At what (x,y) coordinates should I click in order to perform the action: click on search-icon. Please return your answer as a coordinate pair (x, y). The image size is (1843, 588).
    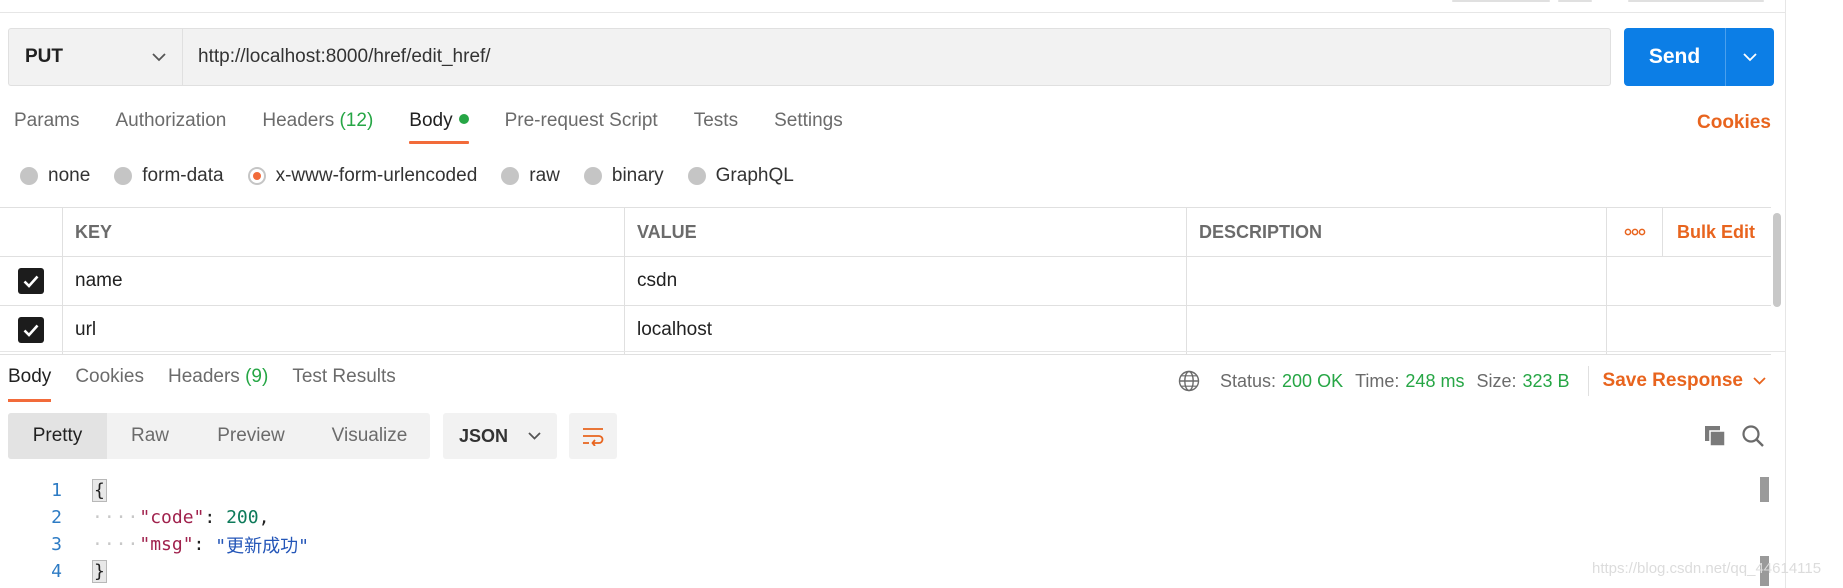
    Looking at the image, I should click on (1753, 436).